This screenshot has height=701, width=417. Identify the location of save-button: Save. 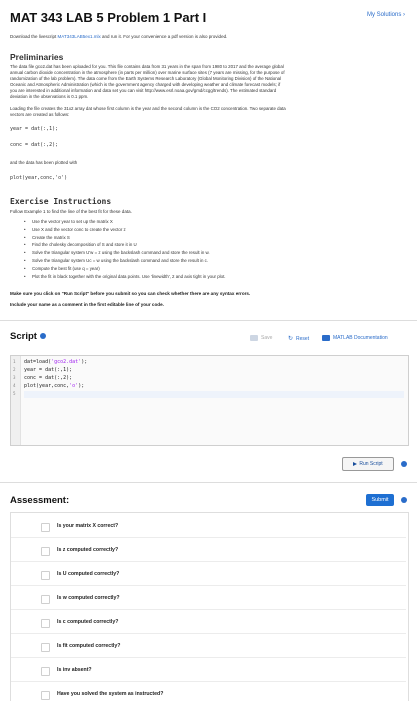
(261, 338).